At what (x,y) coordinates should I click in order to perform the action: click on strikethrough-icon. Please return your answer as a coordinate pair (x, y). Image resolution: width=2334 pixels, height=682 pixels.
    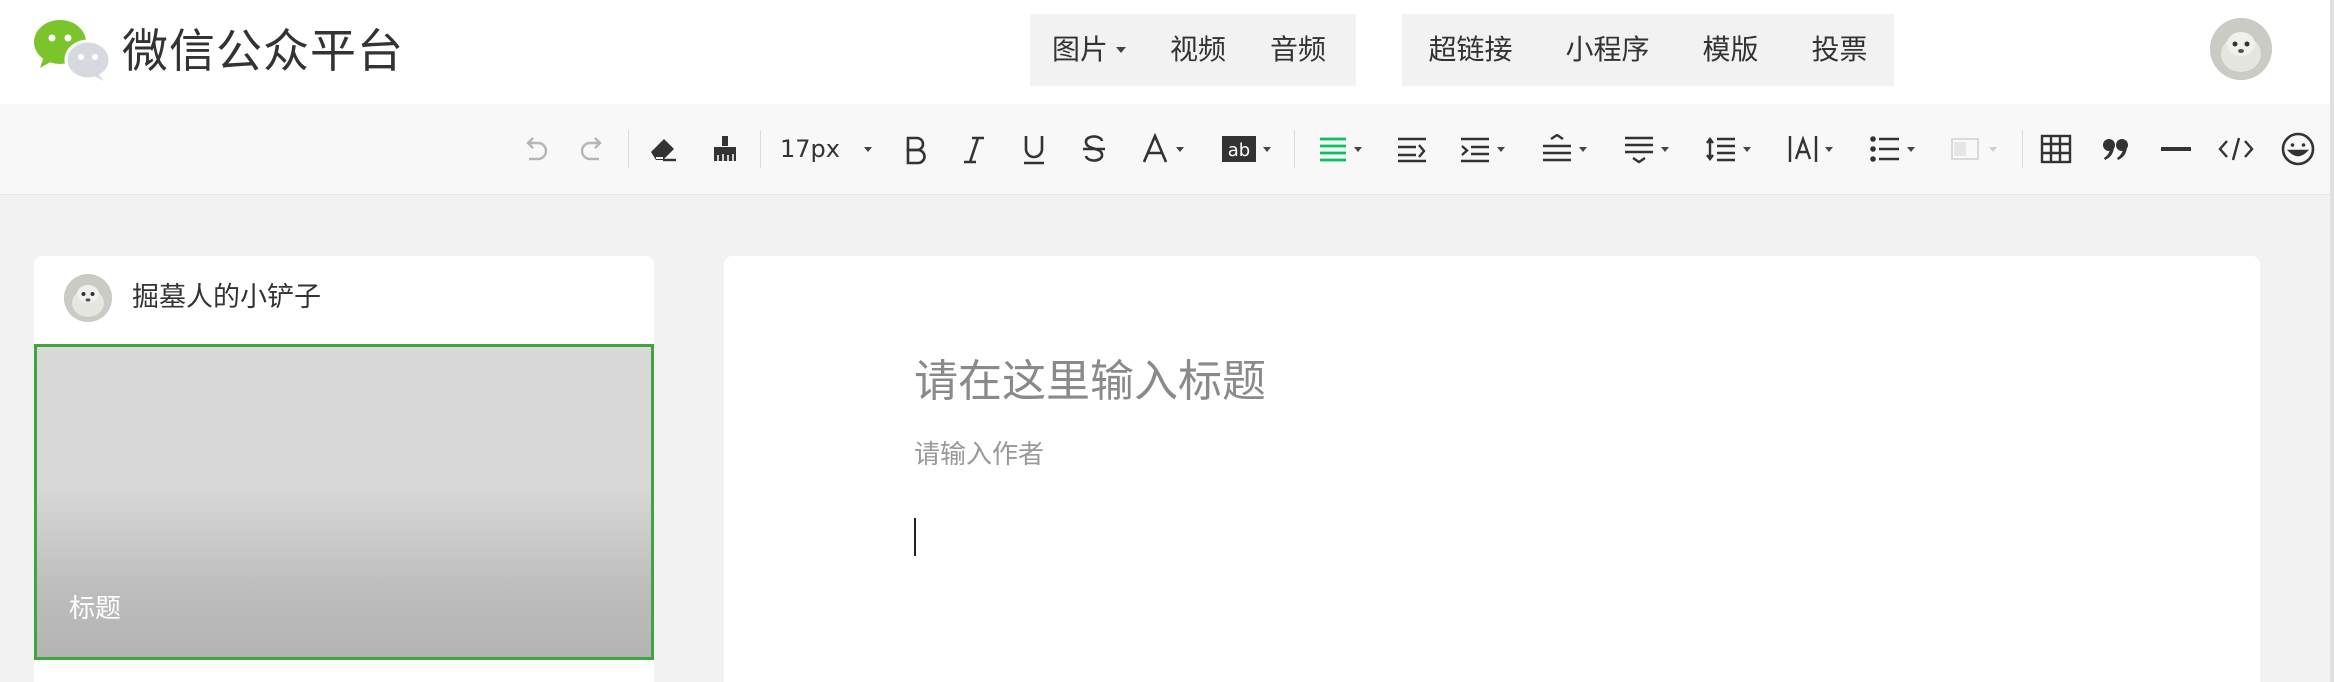
    Looking at the image, I should click on (1094, 149).